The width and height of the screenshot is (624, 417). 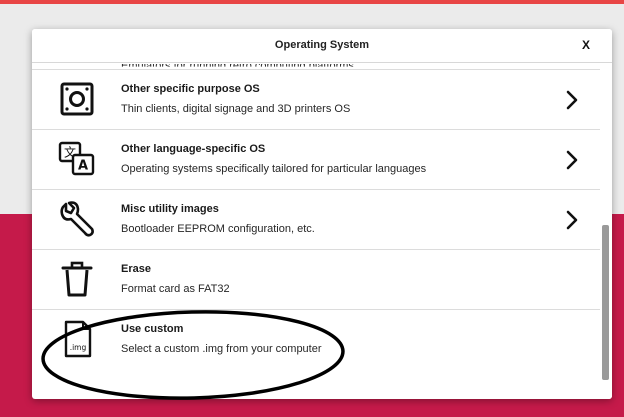 What do you see at coordinates (78, 347) in the screenshot?
I see `img-file-icon-label: .img` at bounding box center [78, 347].